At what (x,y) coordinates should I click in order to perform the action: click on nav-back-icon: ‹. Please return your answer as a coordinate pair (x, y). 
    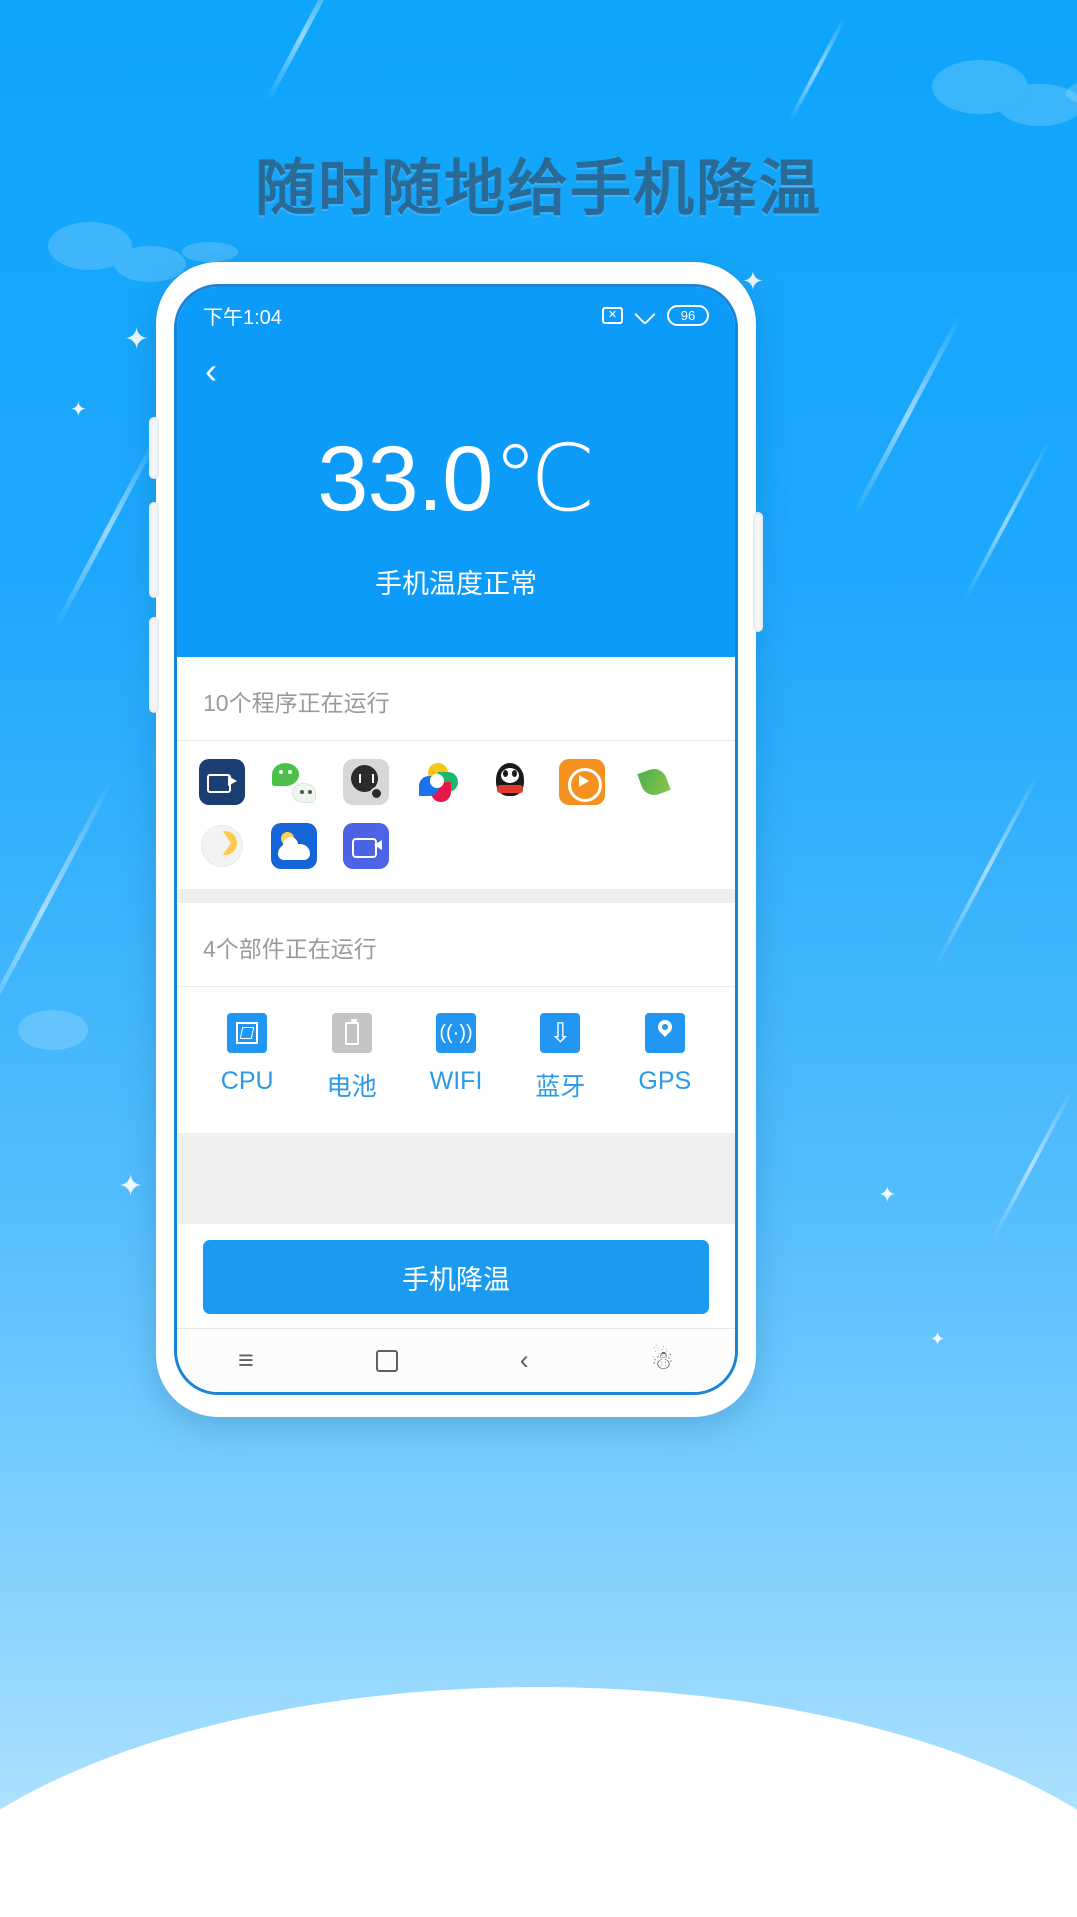
    Looking at the image, I should click on (524, 1360).